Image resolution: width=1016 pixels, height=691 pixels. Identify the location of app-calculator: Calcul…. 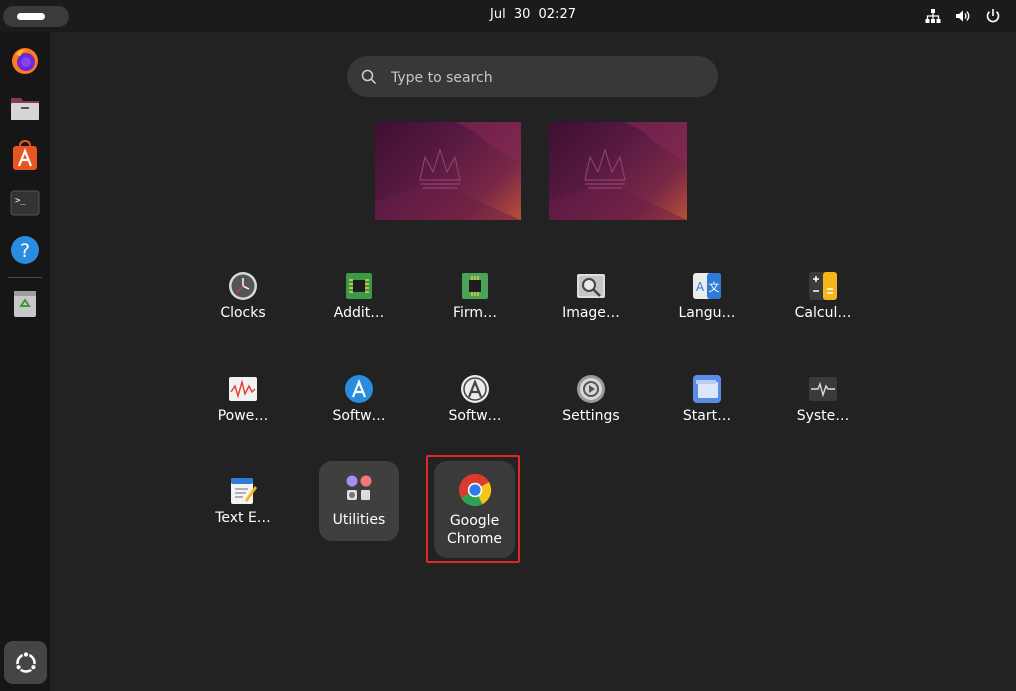
(823, 303).